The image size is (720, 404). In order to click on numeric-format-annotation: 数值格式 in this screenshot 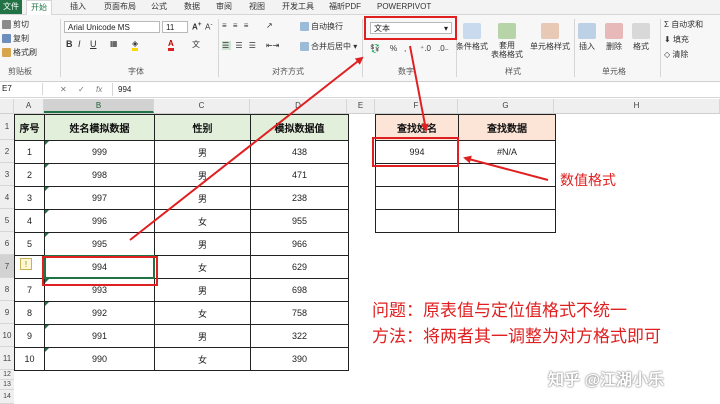, I will do `click(588, 181)`.